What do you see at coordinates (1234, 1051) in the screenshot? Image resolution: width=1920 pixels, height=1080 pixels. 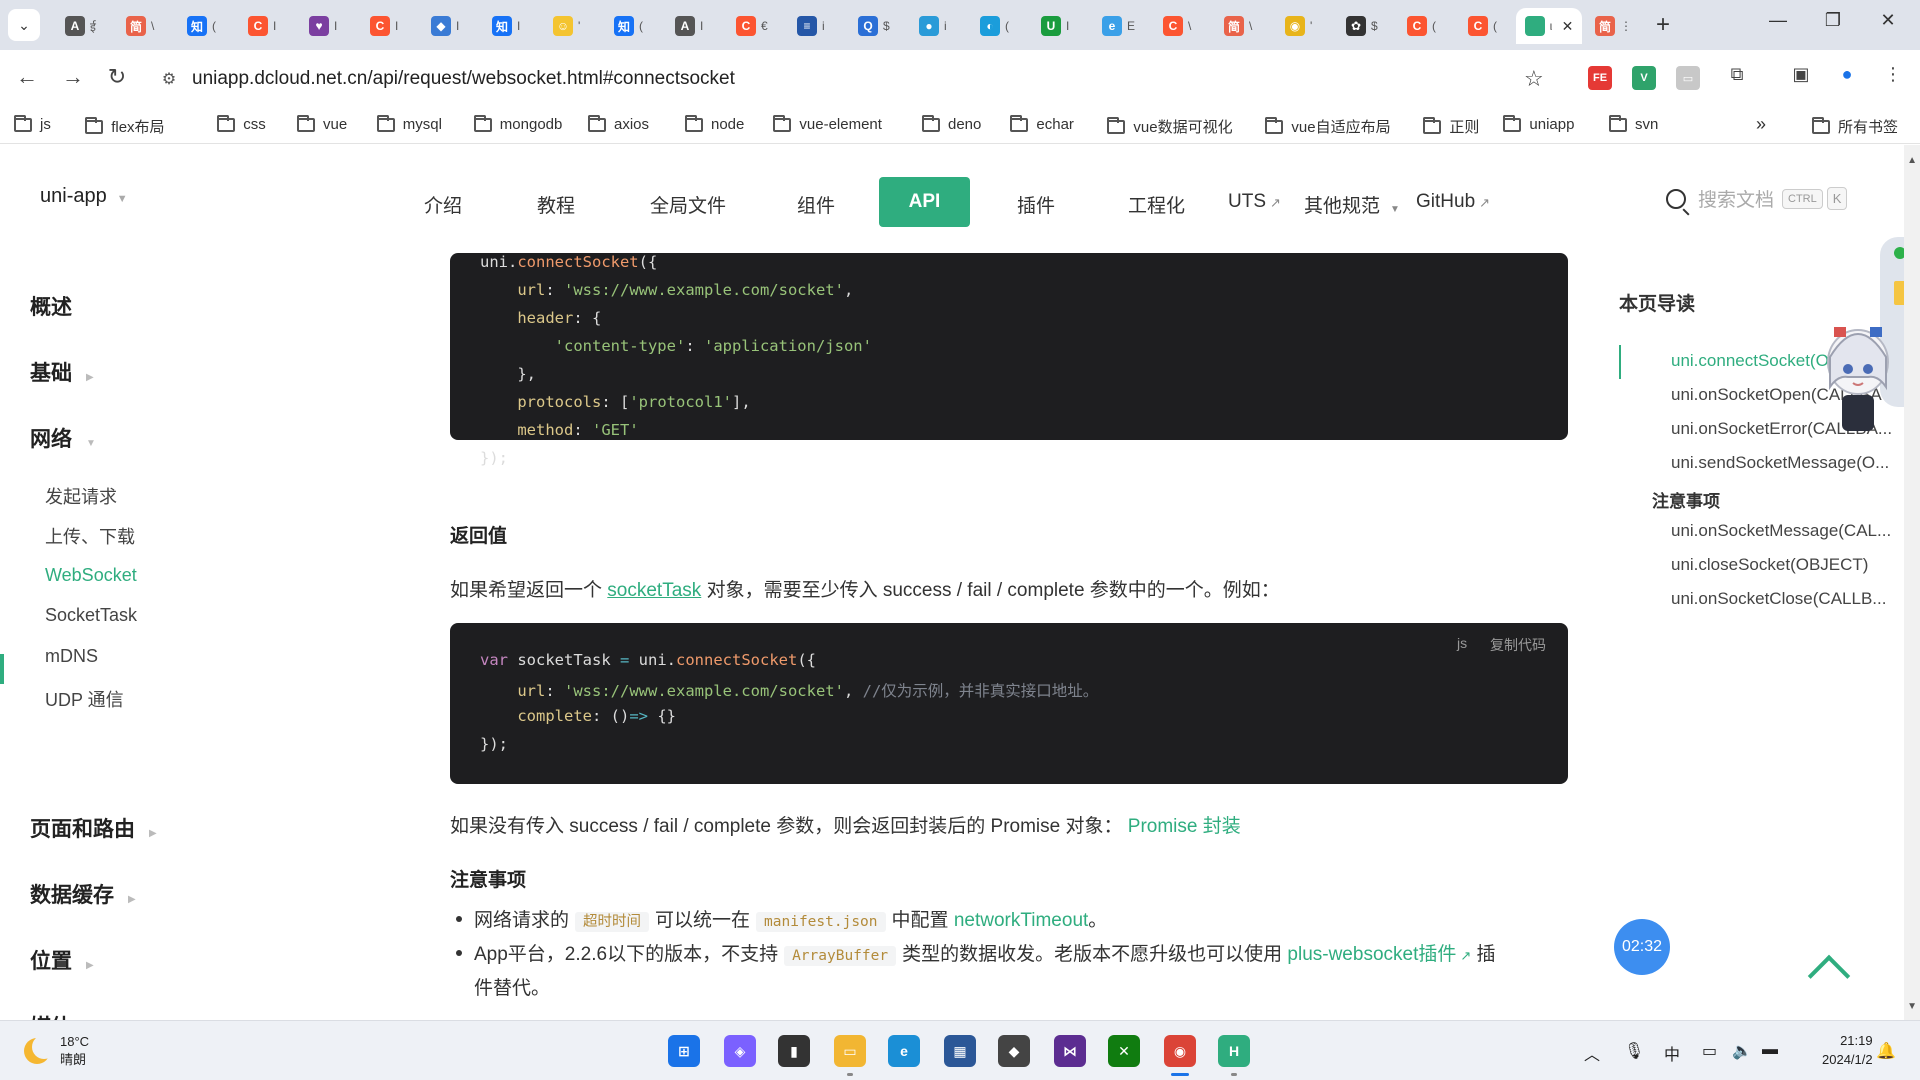 I see `hbuilder-icon: H` at bounding box center [1234, 1051].